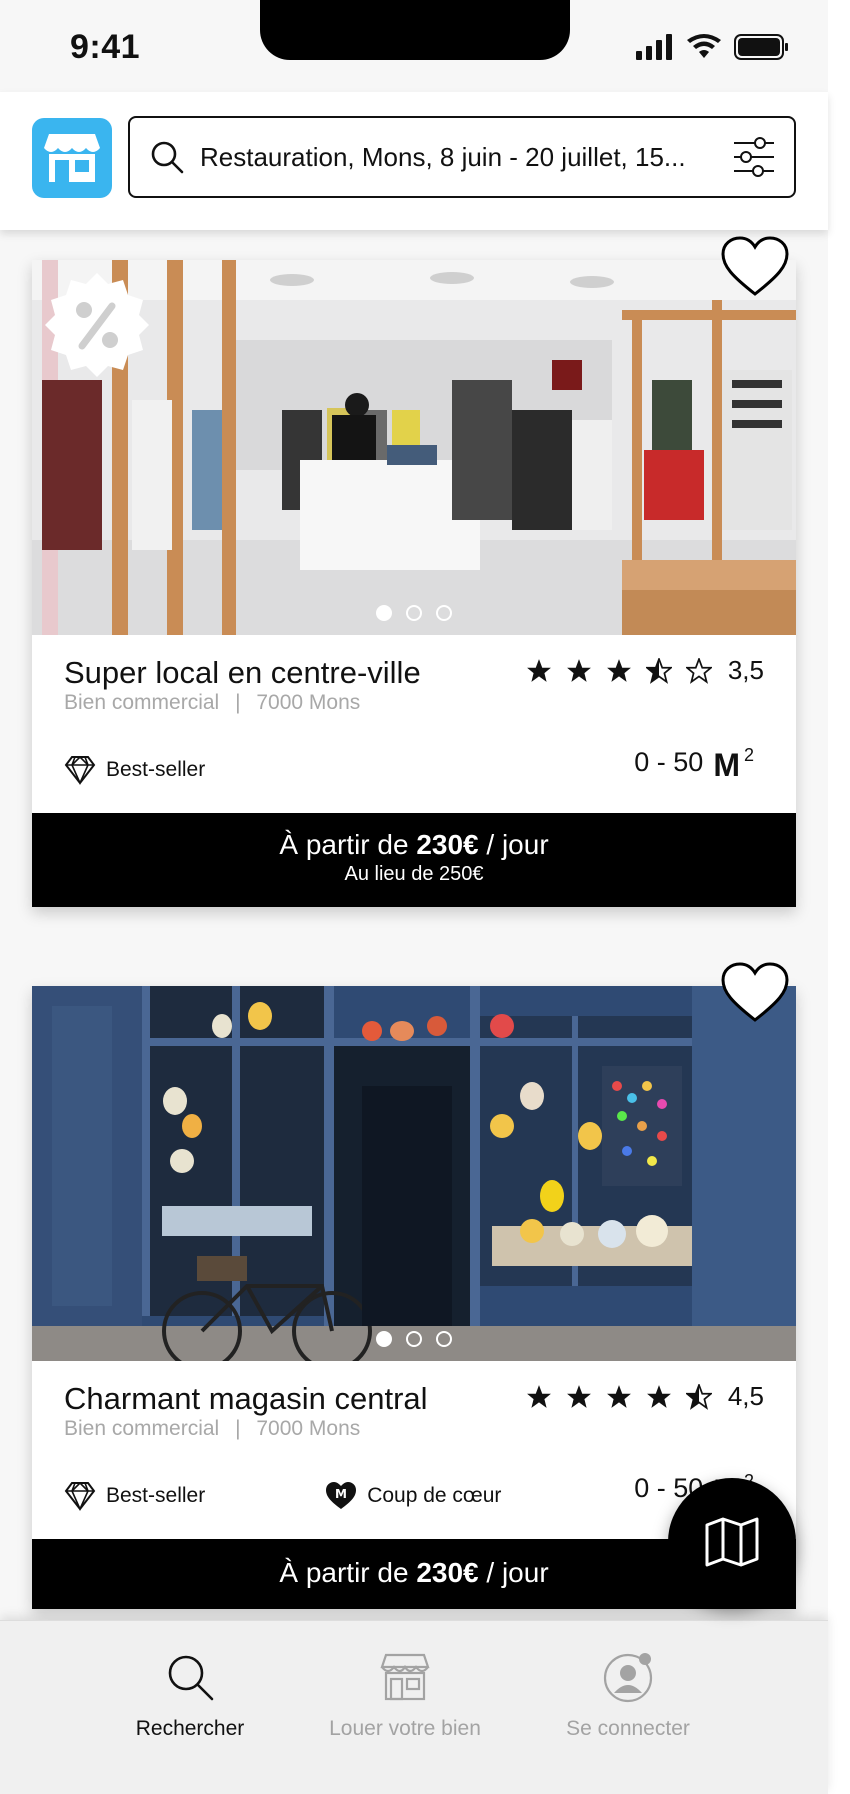 This screenshot has width=850, height=1794. I want to click on rating: 3,5, so click(645, 670).